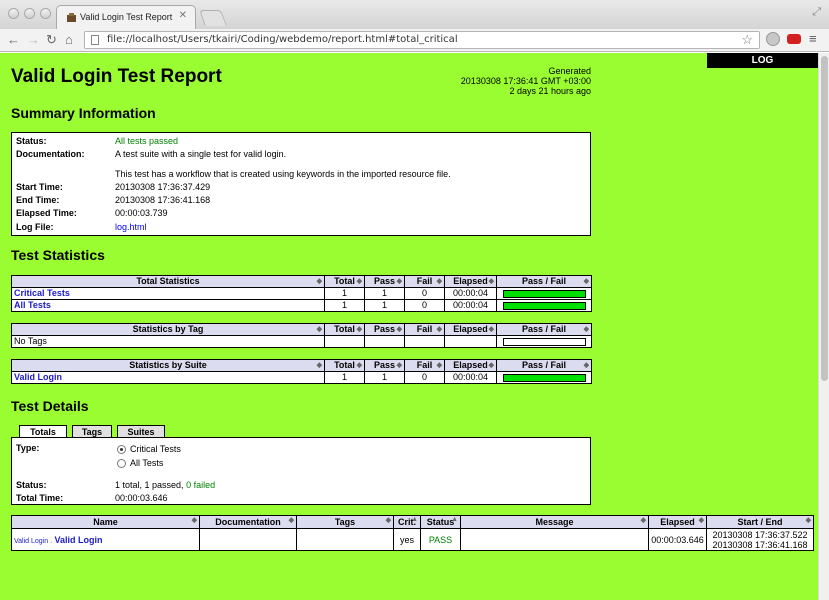 The width and height of the screenshot is (829, 600). Describe the element at coordinates (168, 281) in the screenshot. I see `total-statistics-header: Total Statistics ◆` at that location.